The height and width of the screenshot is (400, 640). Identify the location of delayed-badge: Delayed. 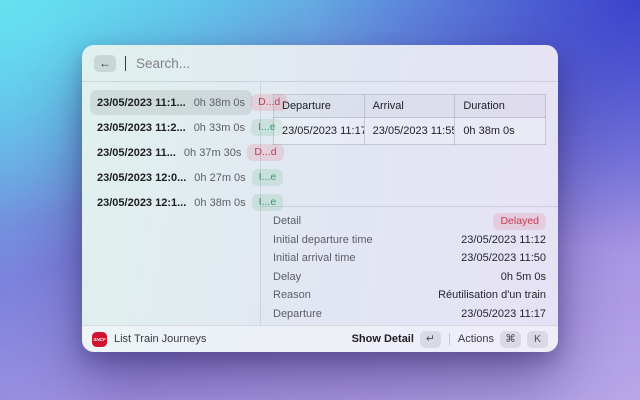
(519, 221).